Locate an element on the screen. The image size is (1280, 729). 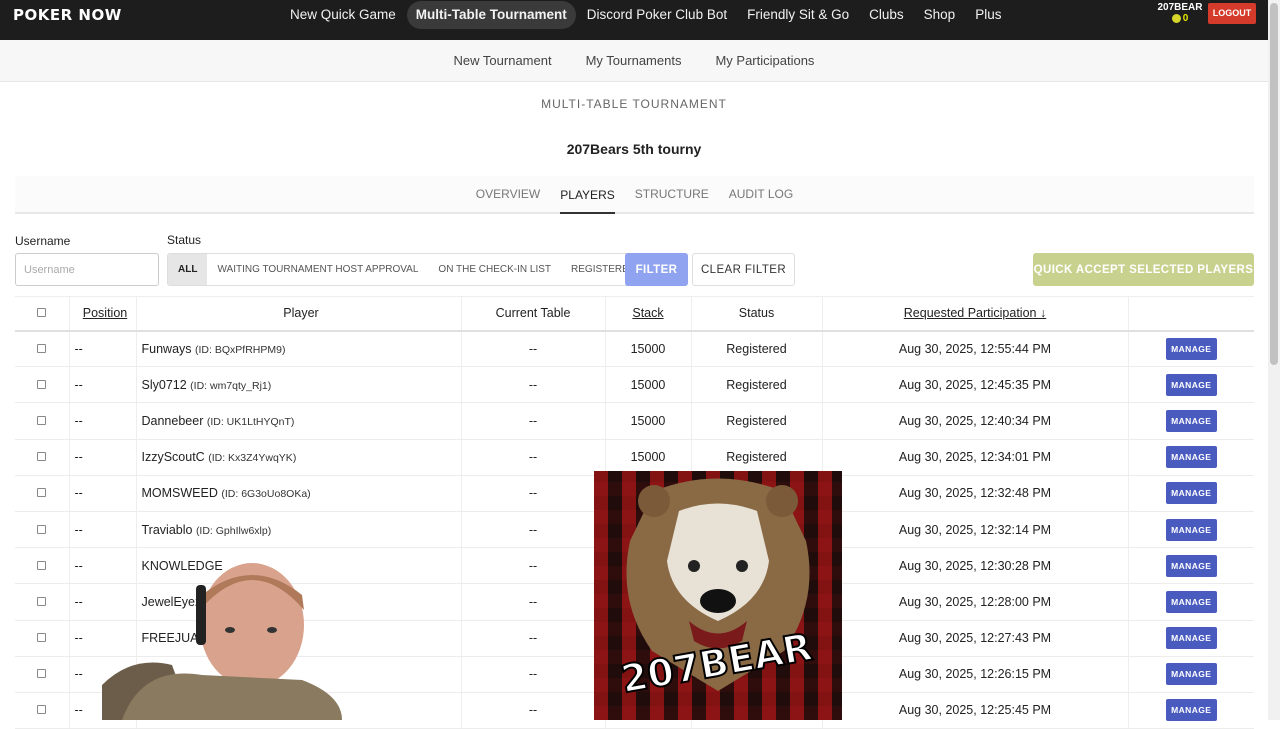
poker-now-logo: POKER NOW is located at coordinates (67, 15).